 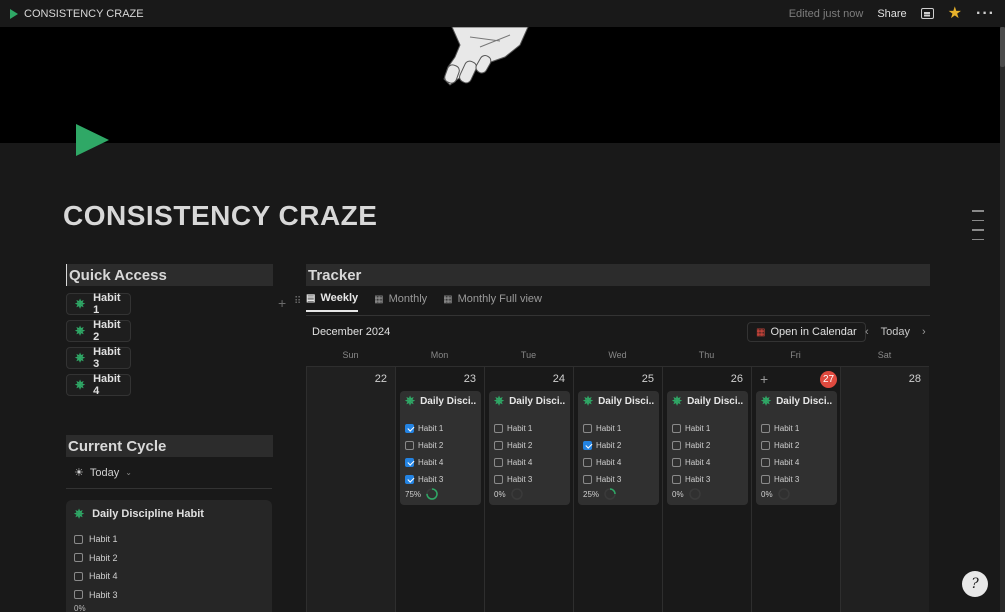 What do you see at coordinates (1002, 319) in the screenshot?
I see `scrollbar-track` at bounding box center [1002, 319].